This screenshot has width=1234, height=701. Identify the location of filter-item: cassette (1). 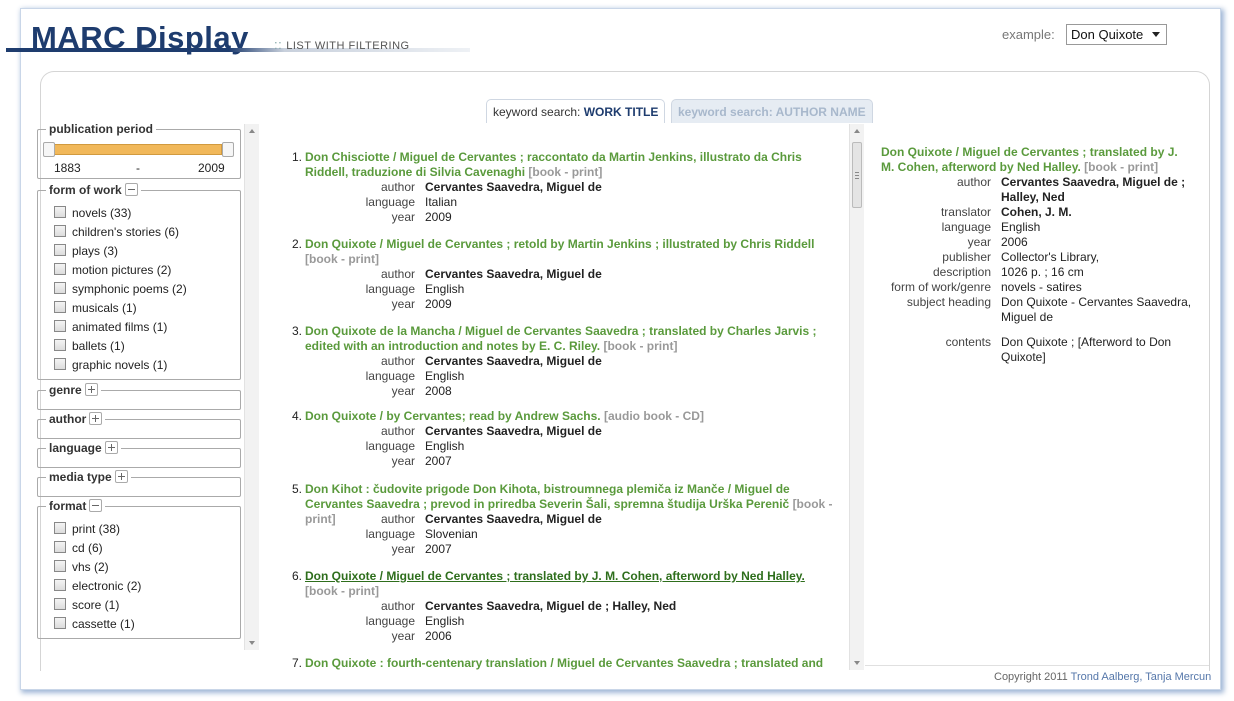
(94, 624).